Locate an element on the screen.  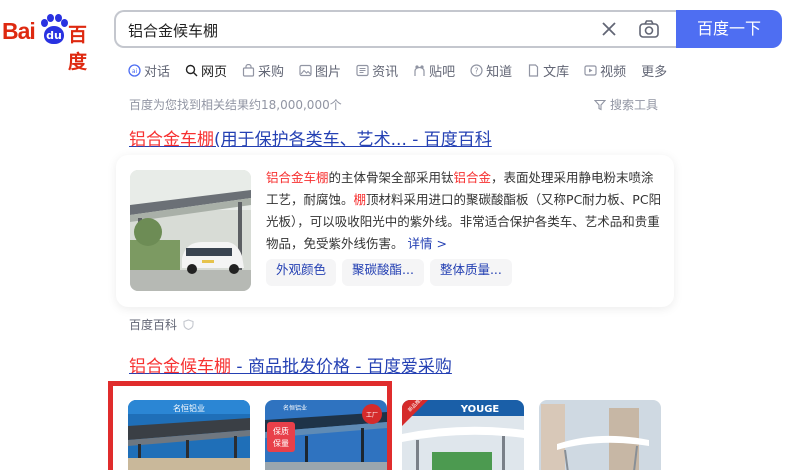
video-icon is located at coordinates (590, 70).